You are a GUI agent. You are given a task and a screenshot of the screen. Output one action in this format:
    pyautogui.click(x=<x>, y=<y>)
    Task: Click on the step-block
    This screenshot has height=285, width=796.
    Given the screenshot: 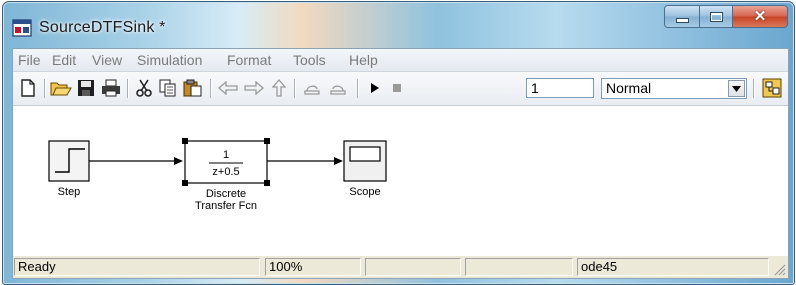 What is the action you would take?
    pyautogui.click(x=69, y=161)
    